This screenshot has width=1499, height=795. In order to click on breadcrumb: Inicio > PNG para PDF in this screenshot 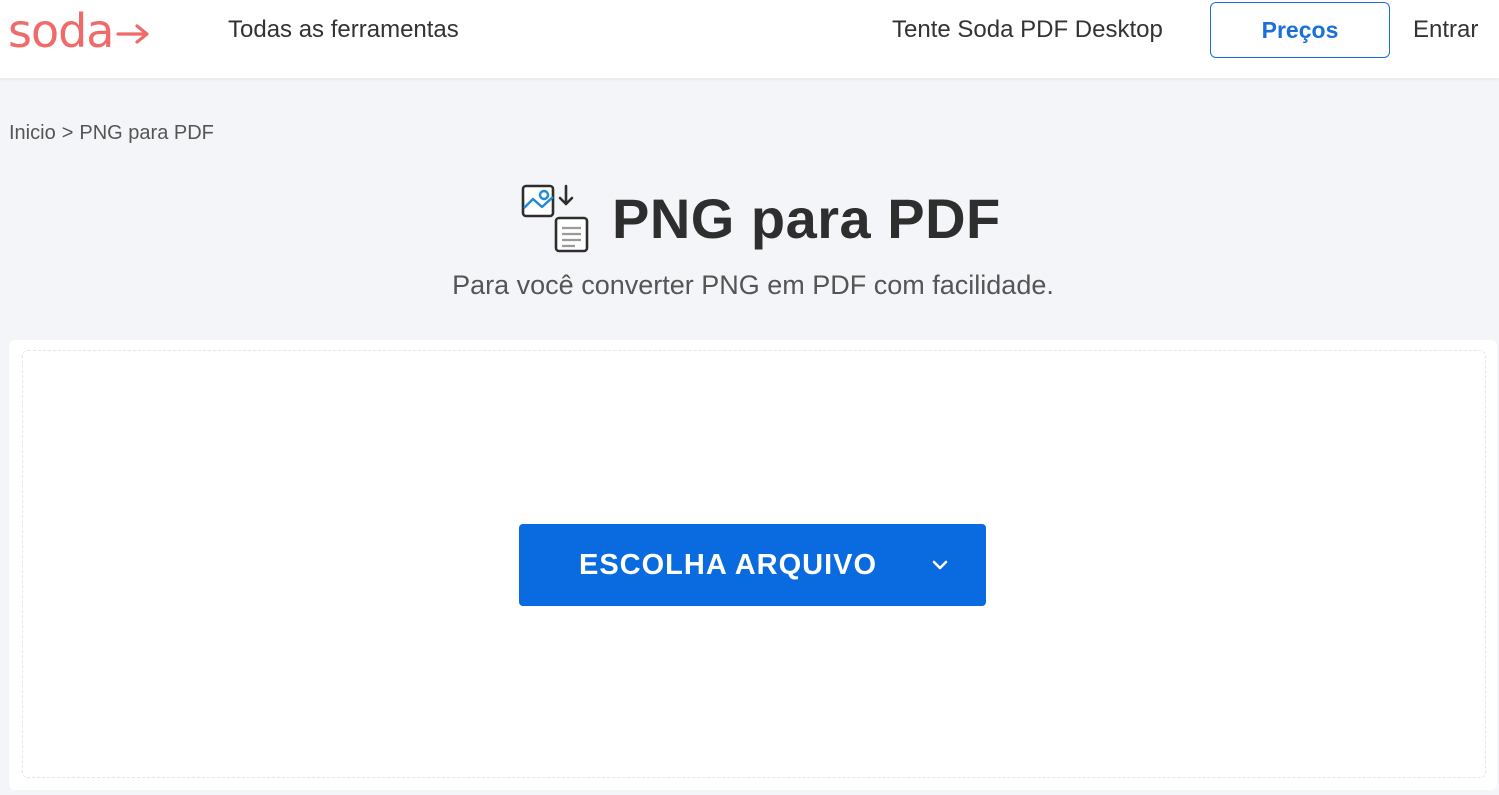, I will do `click(111, 133)`.